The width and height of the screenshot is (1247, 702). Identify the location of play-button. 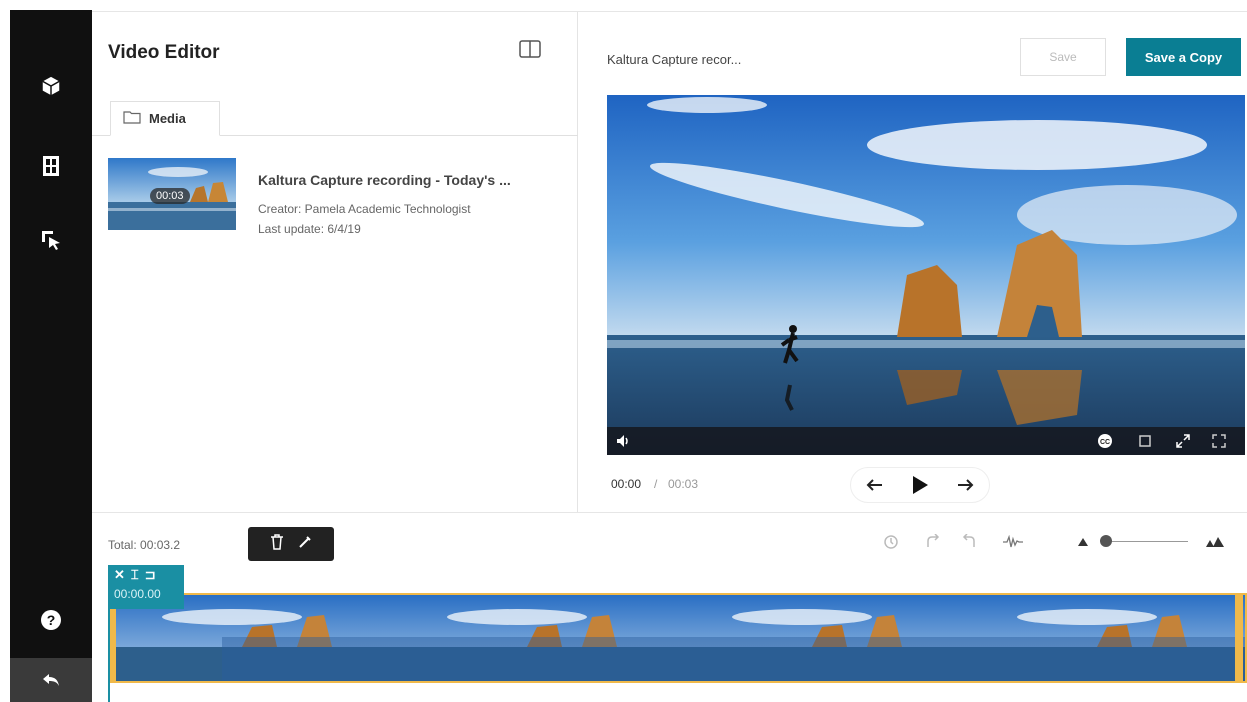
(920, 485).